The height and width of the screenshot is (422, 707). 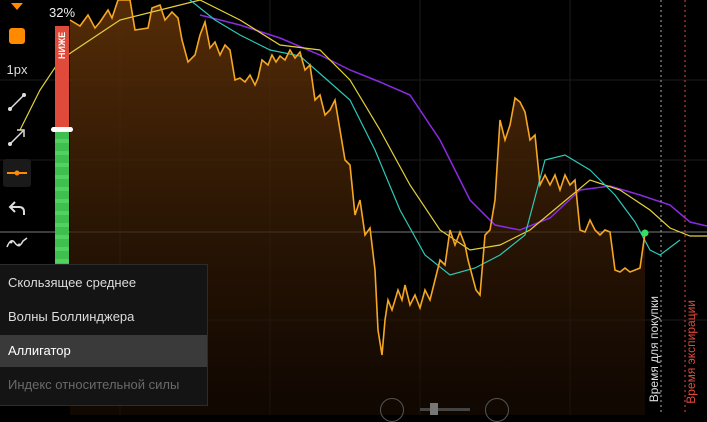 What do you see at coordinates (17, 7) in the screenshot?
I see `dropdown-arrow-icon` at bounding box center [17, 7].